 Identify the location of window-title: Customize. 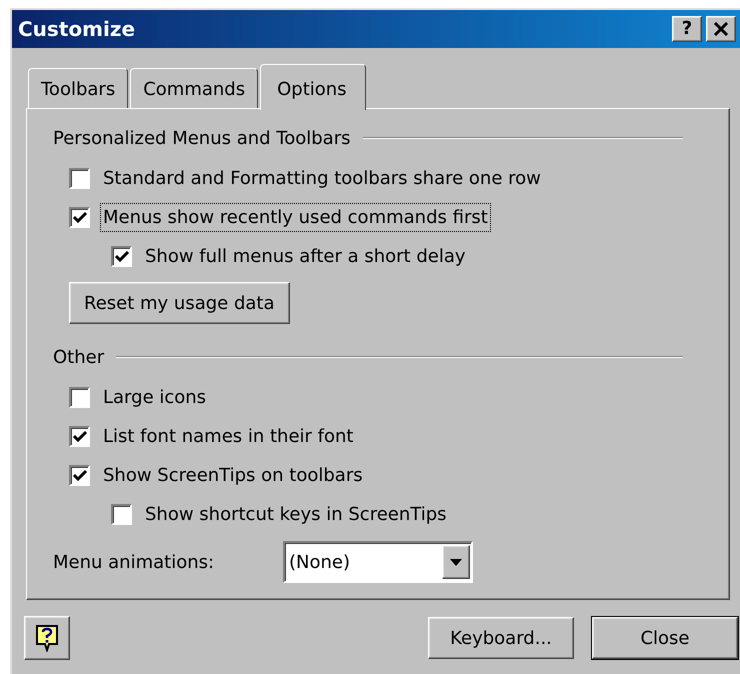
(77, 29).